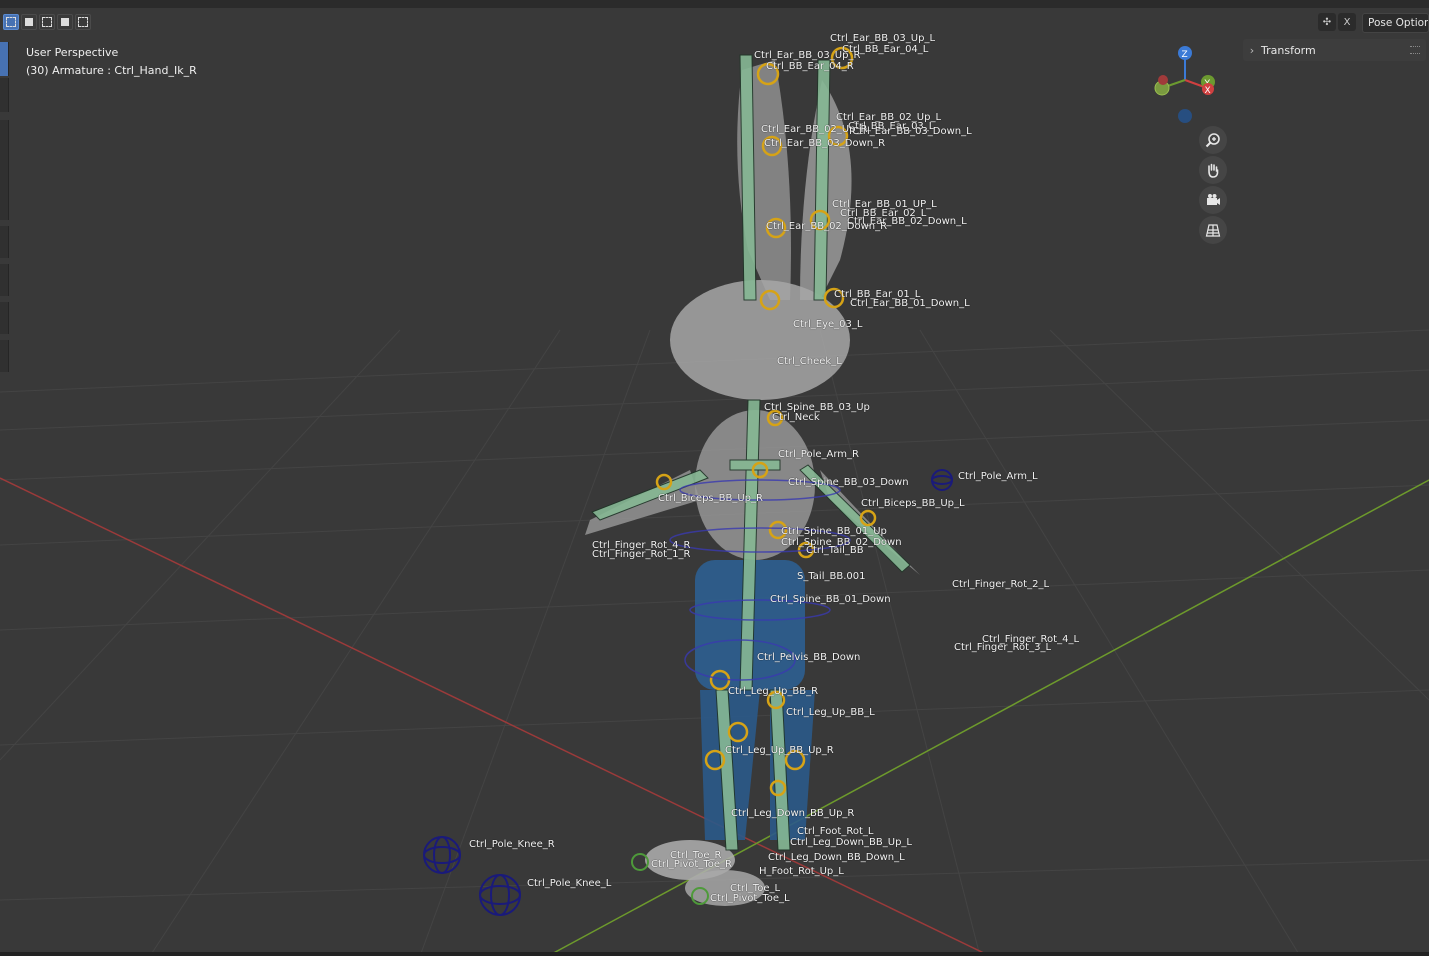 This screenshot has width=1429, height=956. Describe the element at coordinates (779, 751) in the screenshot. I see `bone-label: Ctrl_Leg_Up_BB_Up_R` at that location.